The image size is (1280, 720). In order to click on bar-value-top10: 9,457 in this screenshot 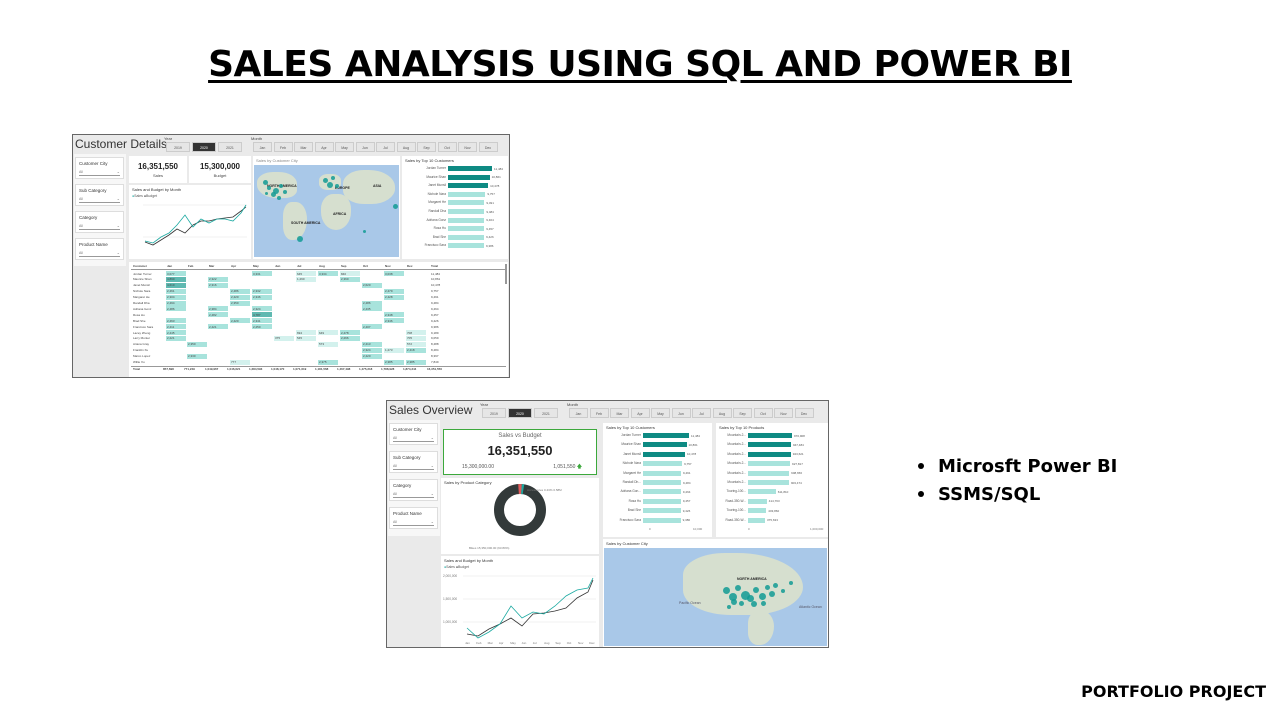, I will do `click(490, 228)`.